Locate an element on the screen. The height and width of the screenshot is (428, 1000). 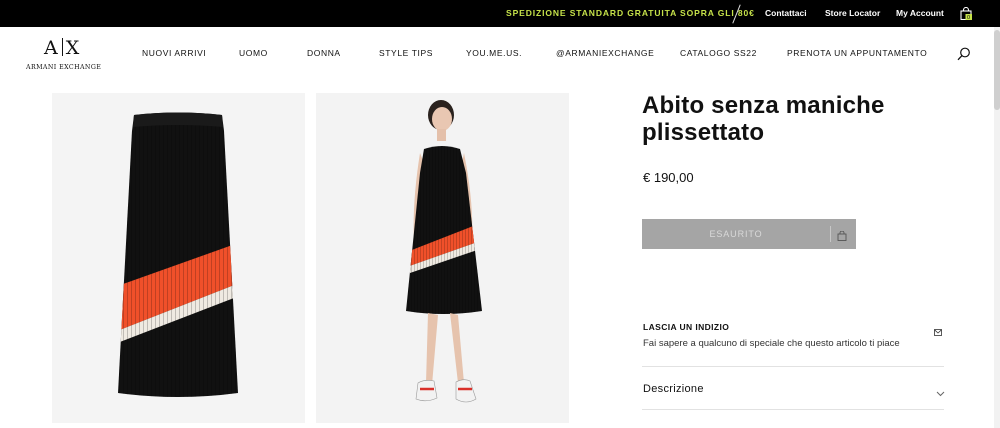
sold-out-divider is located at coordinates (830, 234).